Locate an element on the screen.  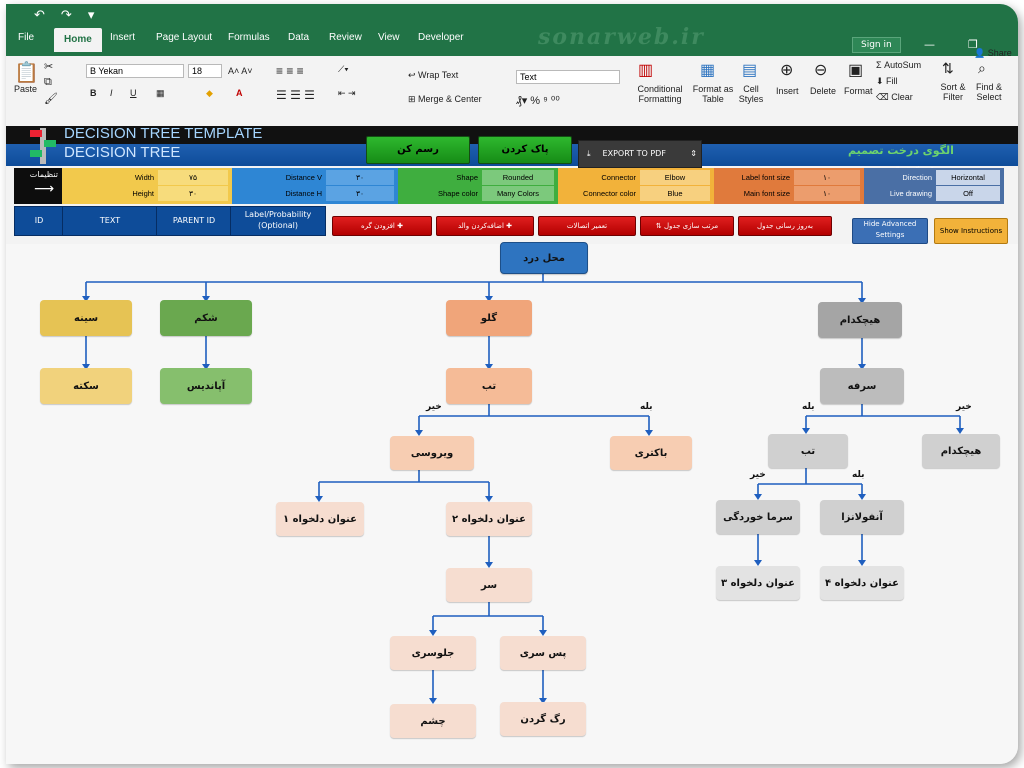
node-custom-4: عنوان دلخواه ۴ is located at coordinates (862, 583).